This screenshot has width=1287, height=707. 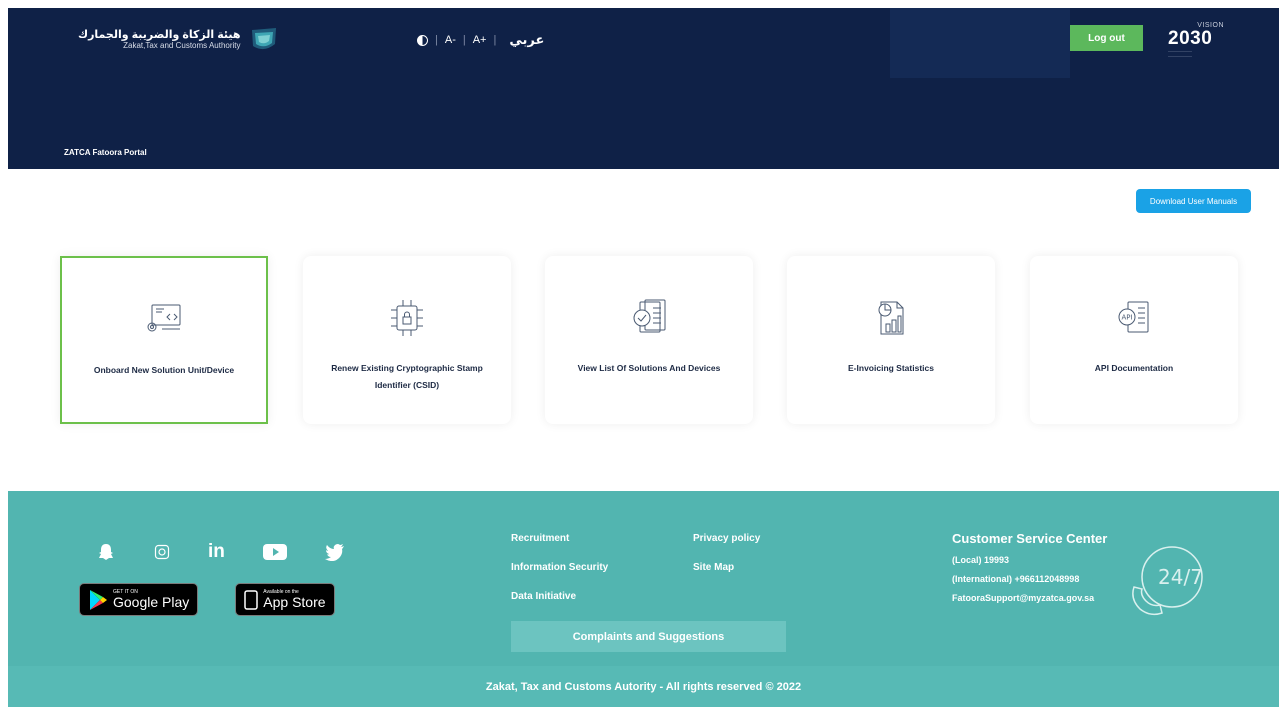 I want to click on google-play-big-text: Google Play, so click(x=151, y=602).